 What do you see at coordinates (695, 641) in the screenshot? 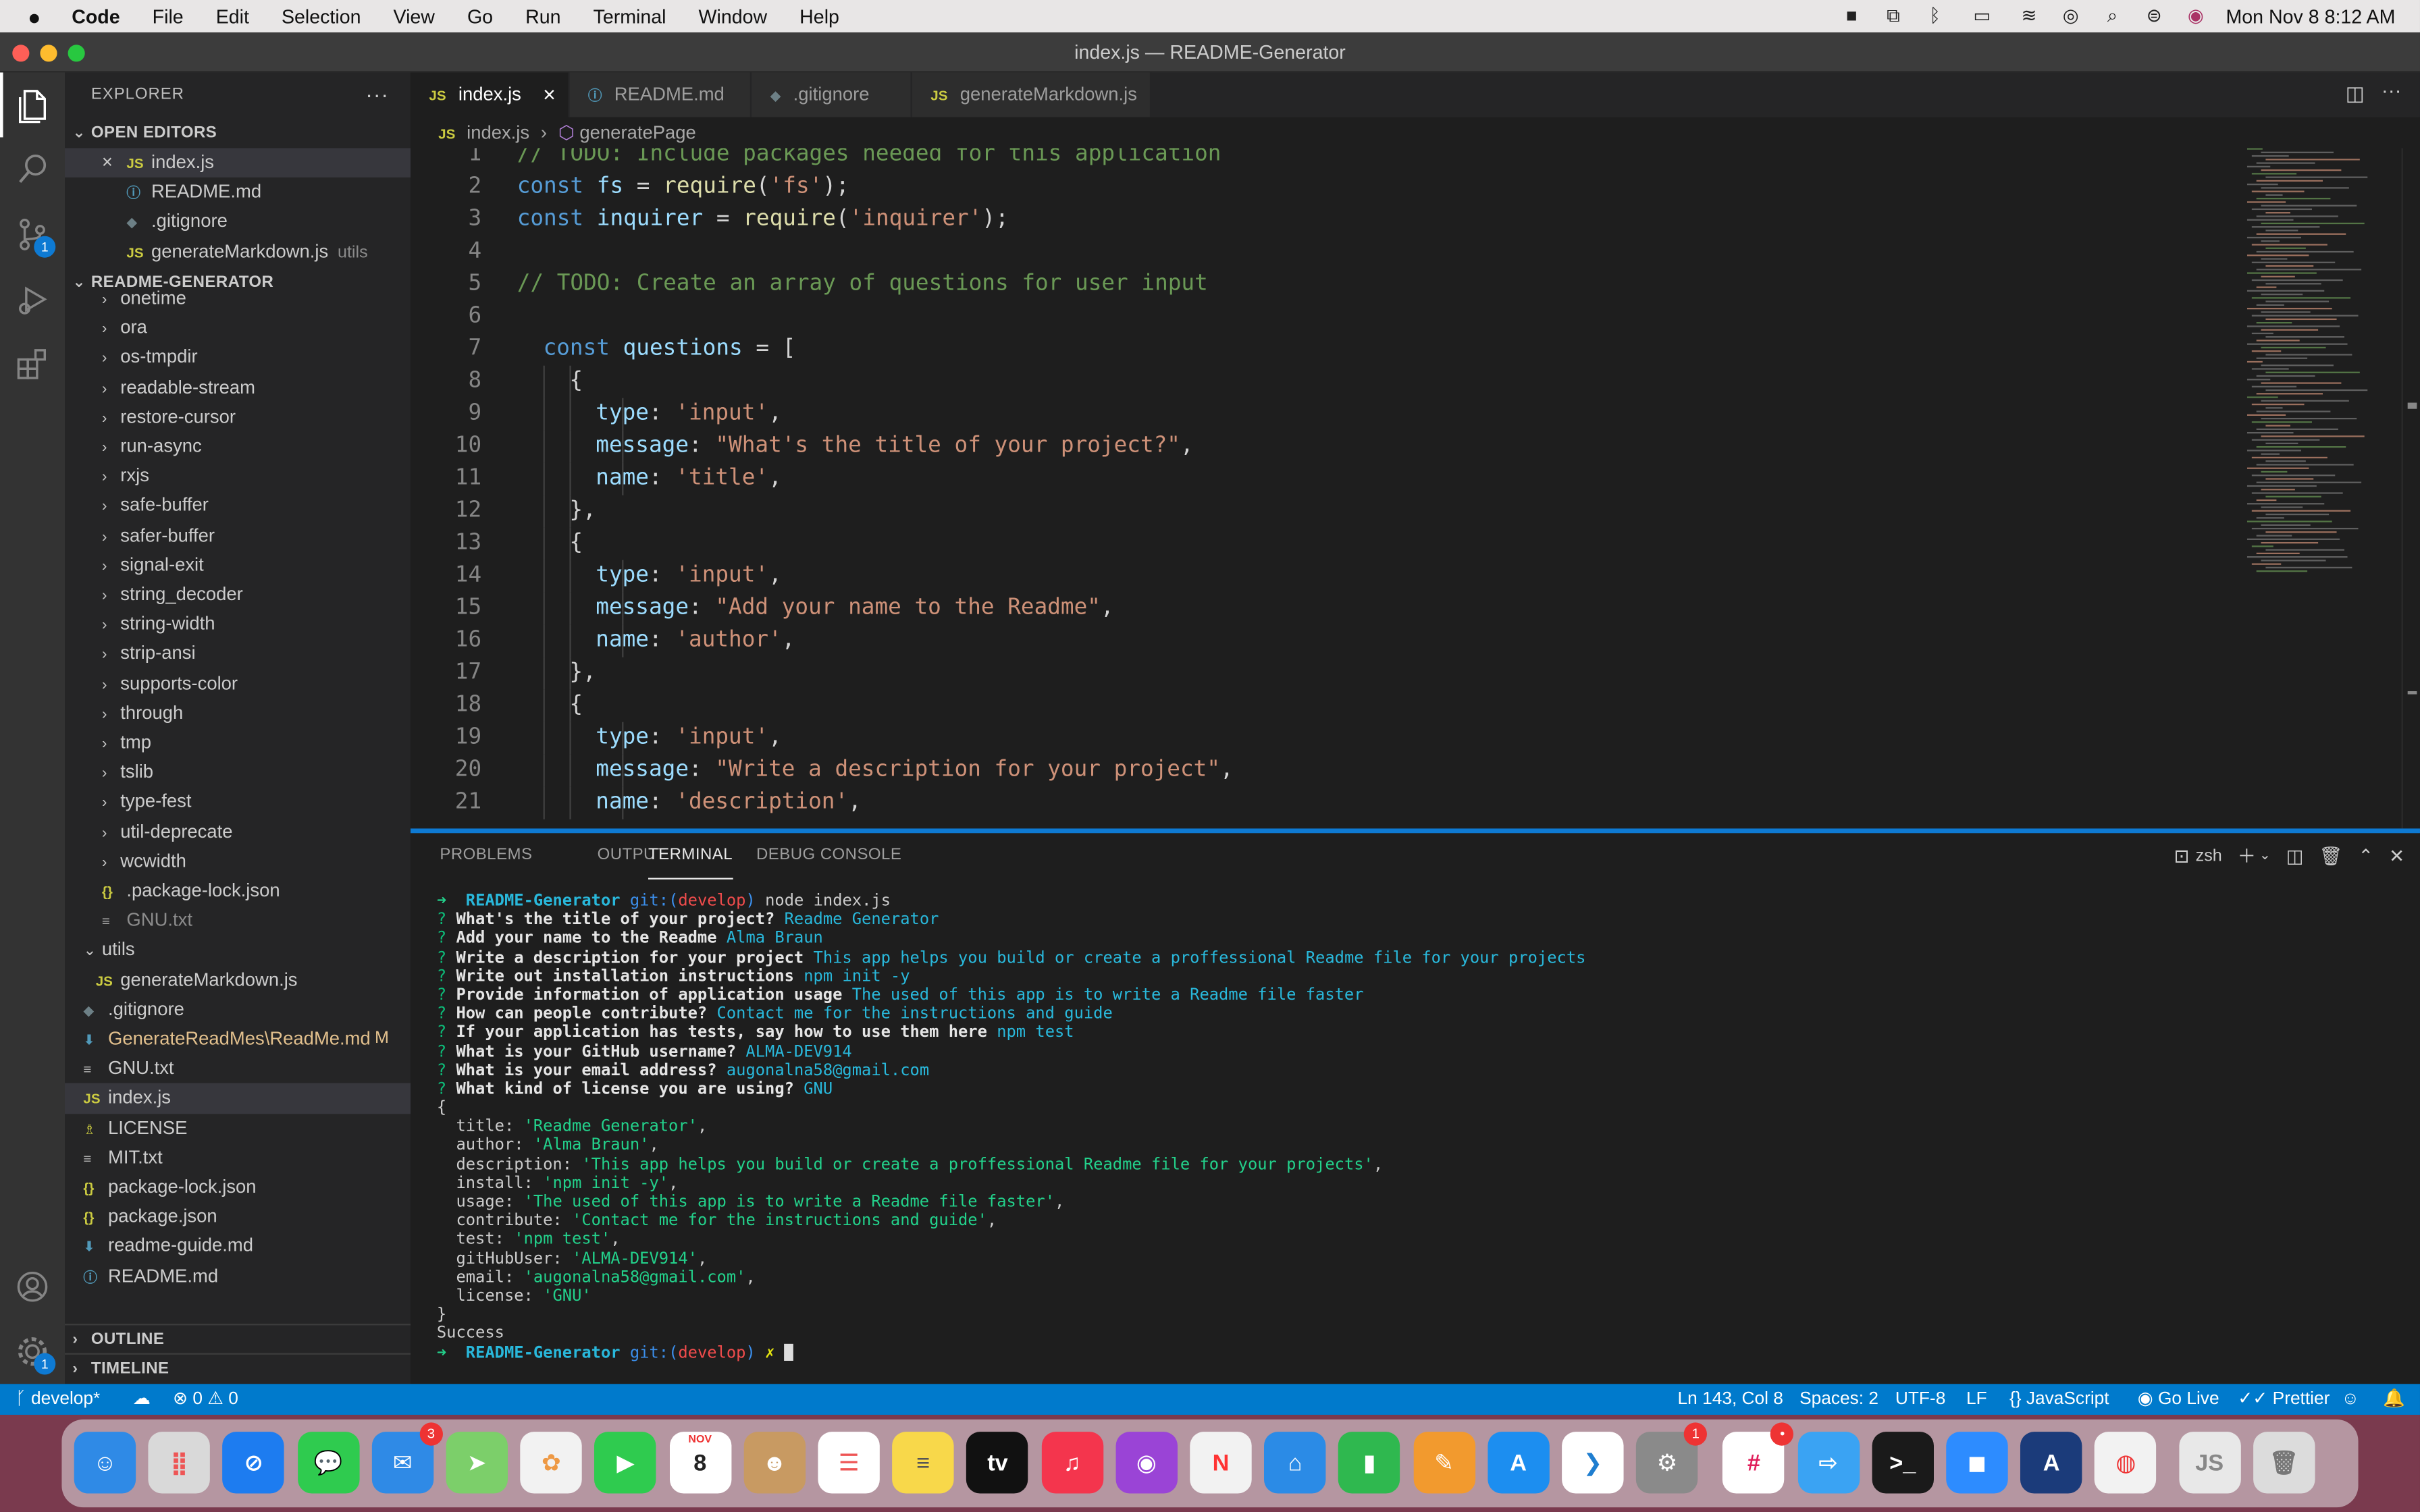
I see `code-line: name: 'author',` at bounding box center [695, 641].